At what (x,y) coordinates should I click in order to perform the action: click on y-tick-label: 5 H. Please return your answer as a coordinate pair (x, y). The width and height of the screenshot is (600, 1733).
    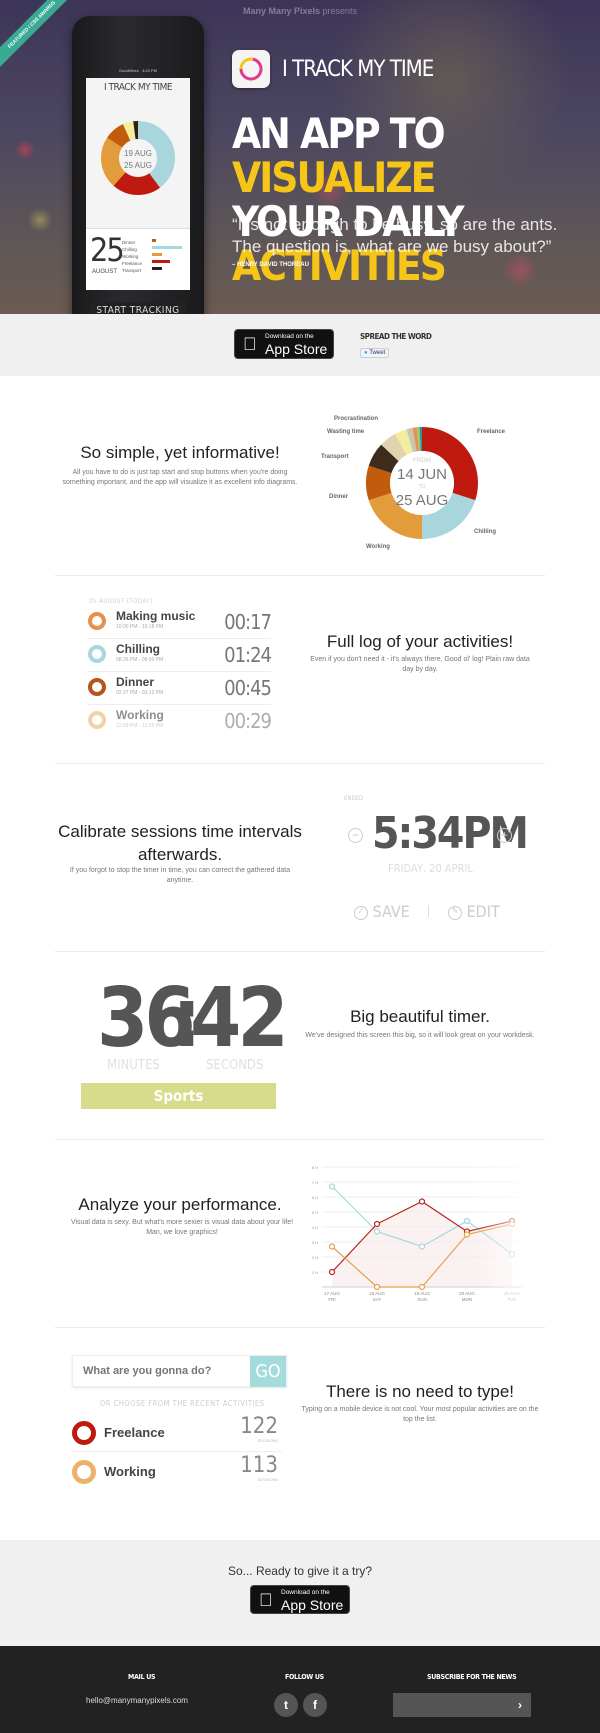
    Looking at the image, I should click on (315, 1212).